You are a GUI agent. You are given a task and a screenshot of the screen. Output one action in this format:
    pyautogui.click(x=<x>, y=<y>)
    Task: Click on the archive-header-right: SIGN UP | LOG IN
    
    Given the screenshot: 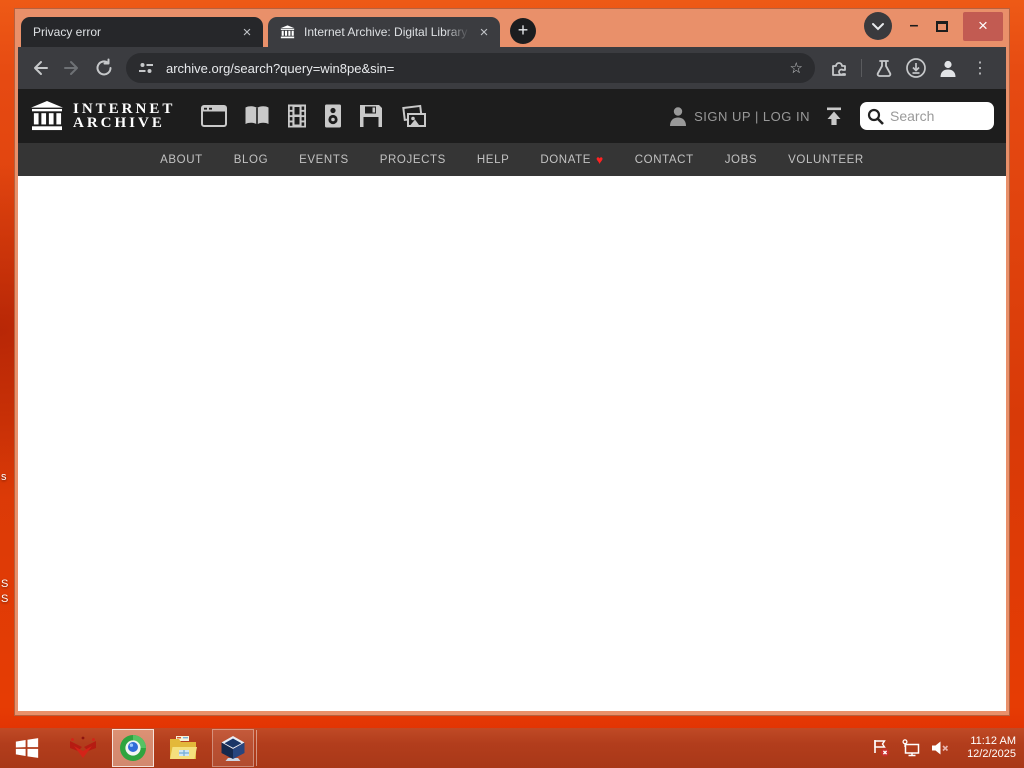 What is the action you would take?
    pyautogui.click(x=831, y=116)
    